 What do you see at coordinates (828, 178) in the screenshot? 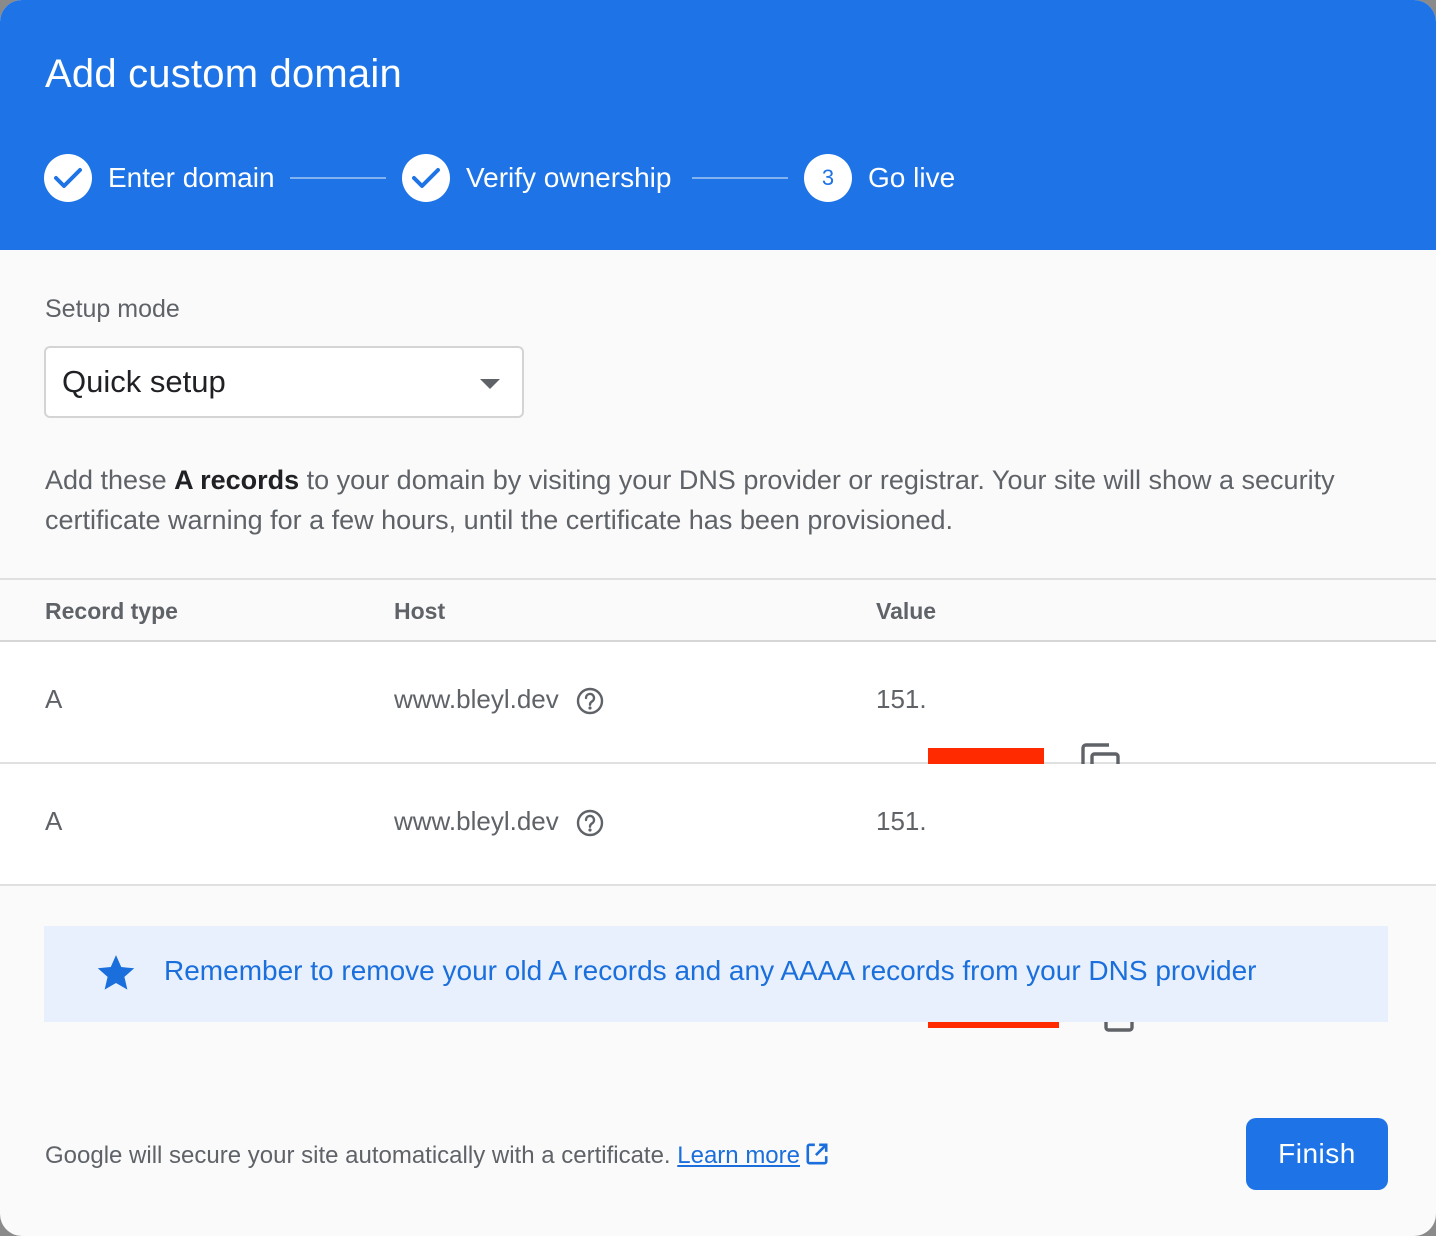
I see `step-number: 3` at bounding box center [828, 178].